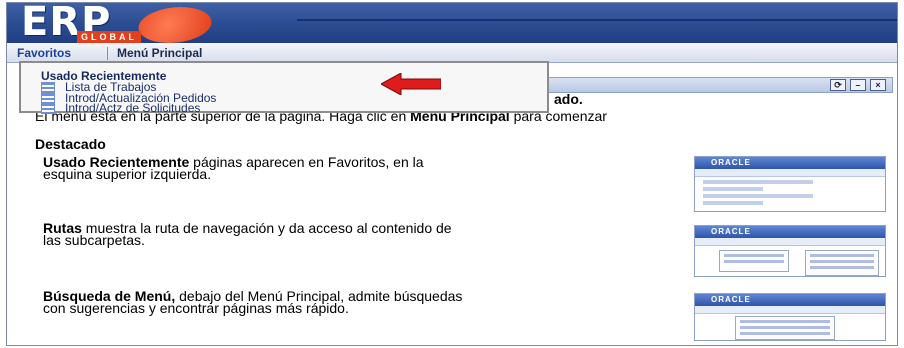  I want to click on pagelet-controls: ⟳ – ×, so click(858, 85).